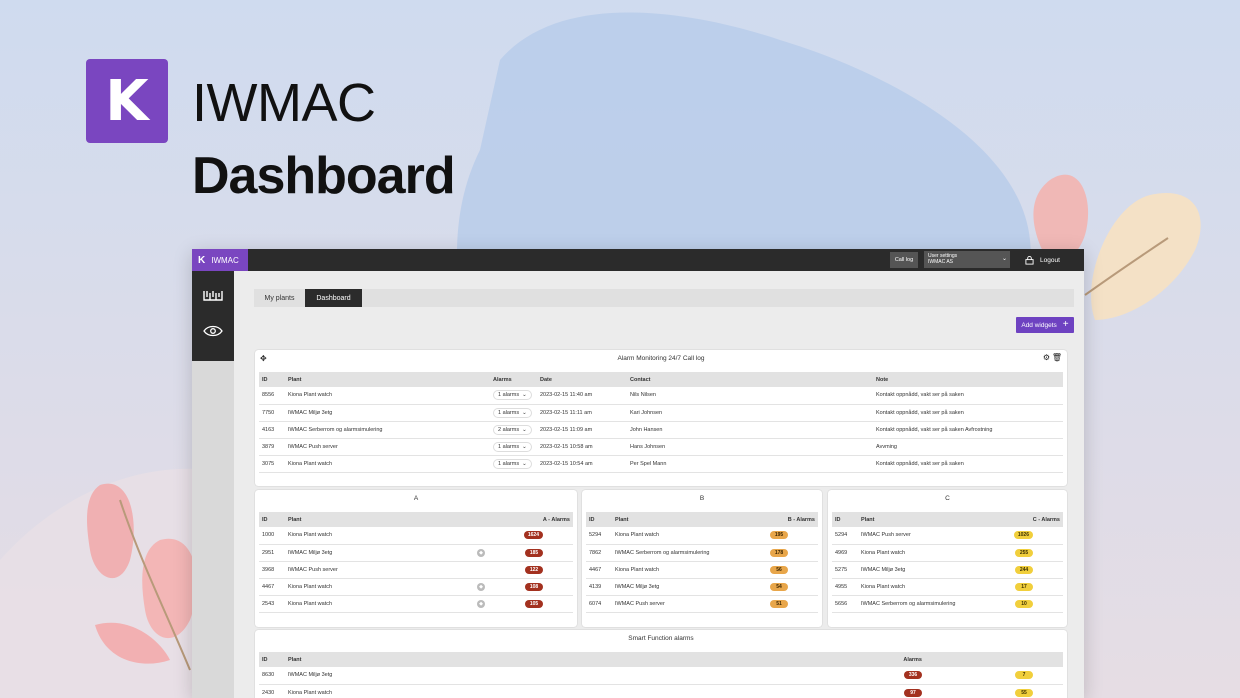 The height and width of the screenshot is (698, 1240). I want to click on sidebar, so click(213, 484).